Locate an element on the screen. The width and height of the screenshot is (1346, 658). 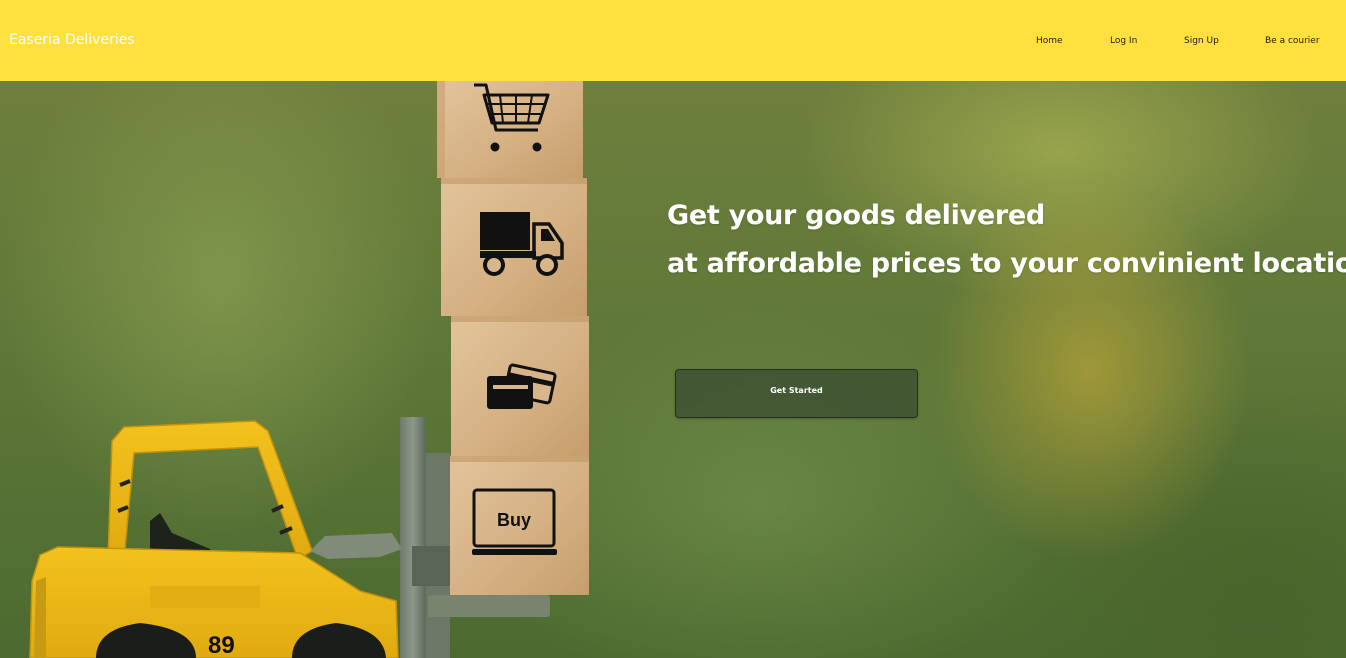
nav-home: Home is located at coordinates (1049, 41).